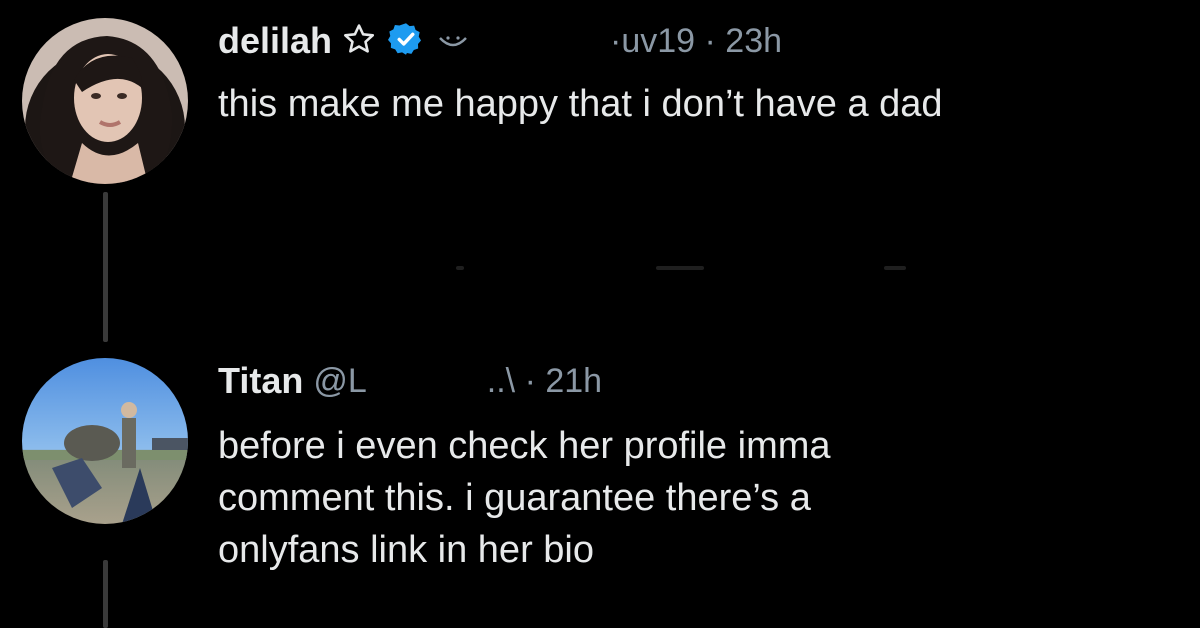 This screenshot has width=1200, height=628. I want to click on handle: @L, so click(339, 381).